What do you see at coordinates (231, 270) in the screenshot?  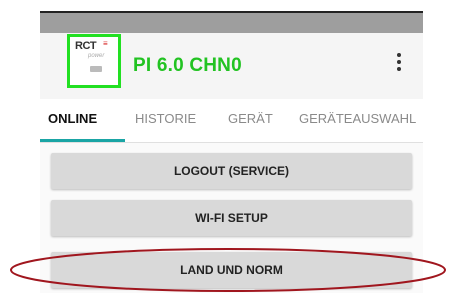 I see `land-und-norm-button: LAND UND NORM` at bounding box center [231, 270].